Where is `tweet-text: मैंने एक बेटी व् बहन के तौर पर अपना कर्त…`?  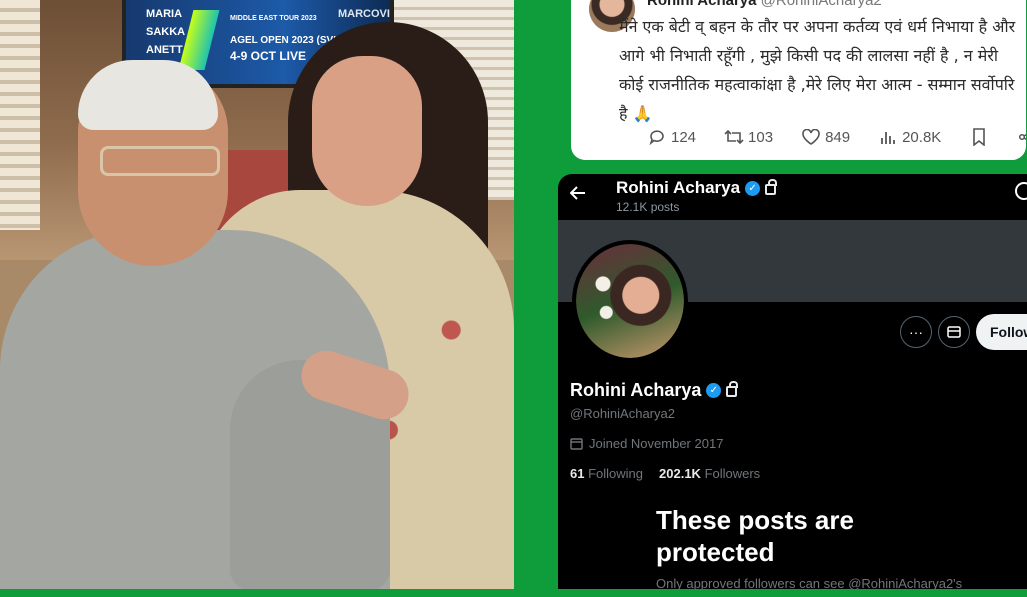
tweet-text: मैंने एक बेटी व् बहन के तौर पर अपना कर्त… is located at coordinates (817, 70).